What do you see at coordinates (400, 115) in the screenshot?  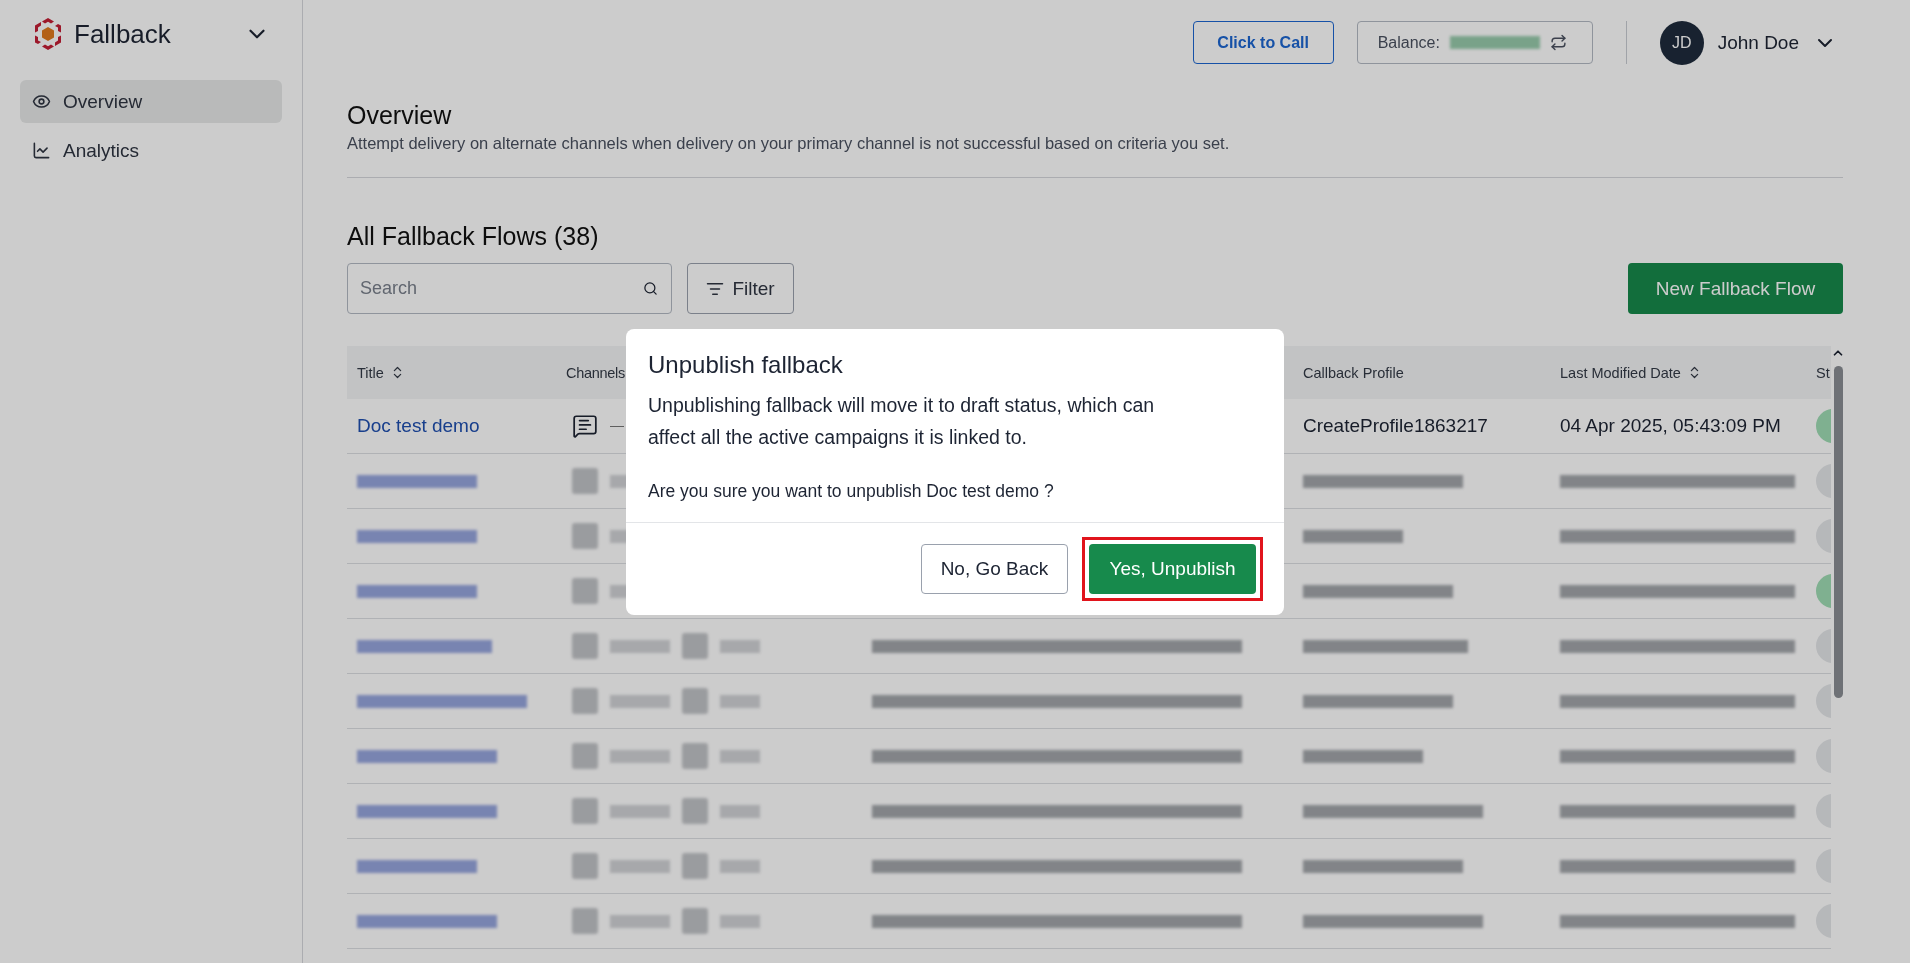 I see `page-title: Overview` at bounding box center [400, 115].